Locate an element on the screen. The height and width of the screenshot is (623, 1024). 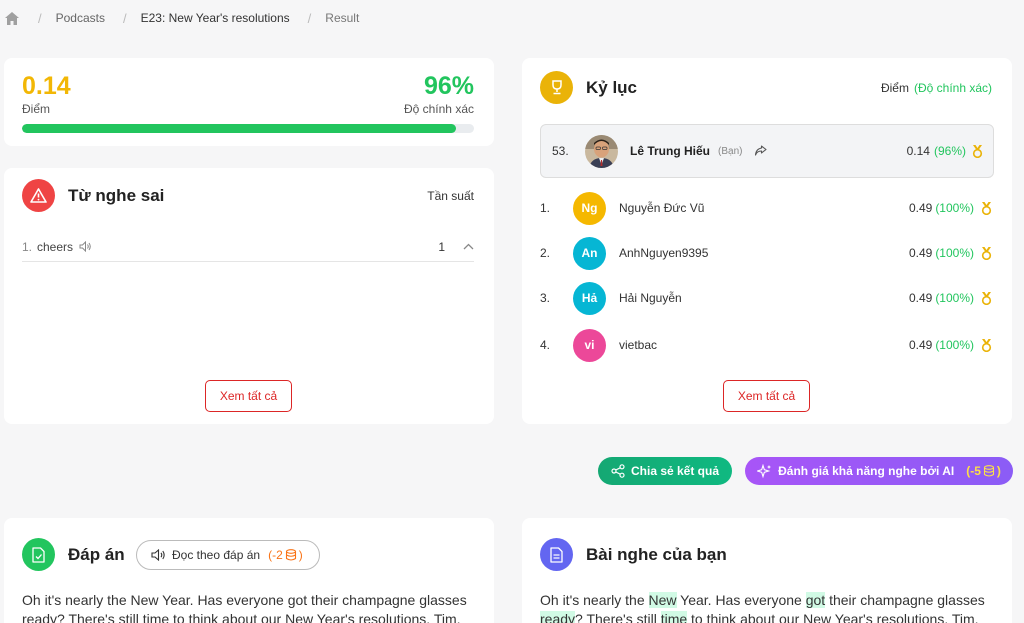
accuracy-header-label: (Độ chính xác) is located at coordinates (952, 88).